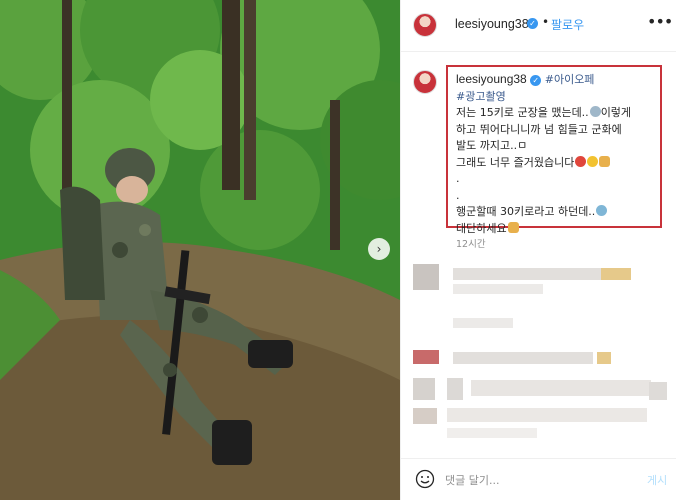 The height and width of the screenshot is (500, 676). I want to click on smile-emoji-icon, so click(593, 161).